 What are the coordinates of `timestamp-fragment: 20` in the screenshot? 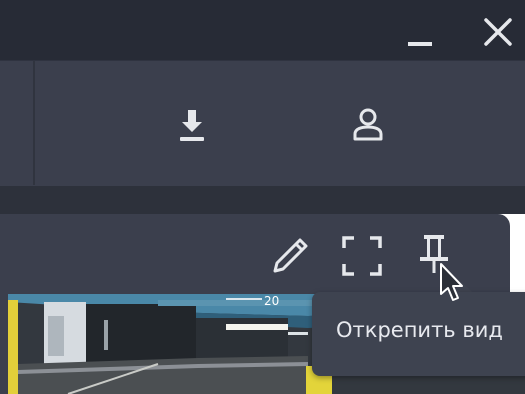 It's located at (271, 301).